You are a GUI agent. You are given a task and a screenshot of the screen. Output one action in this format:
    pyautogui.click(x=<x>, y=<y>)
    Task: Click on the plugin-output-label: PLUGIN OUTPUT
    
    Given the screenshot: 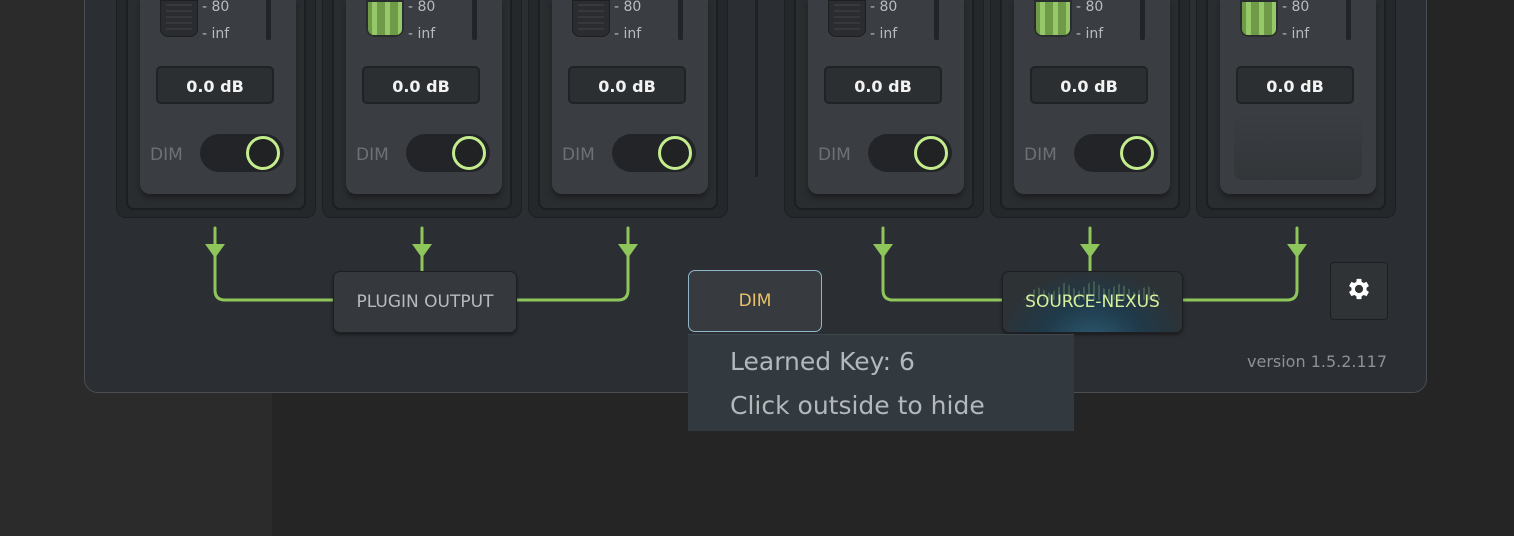 What is the action you would take?
    pyautogui.click(x=425, y=302)
    